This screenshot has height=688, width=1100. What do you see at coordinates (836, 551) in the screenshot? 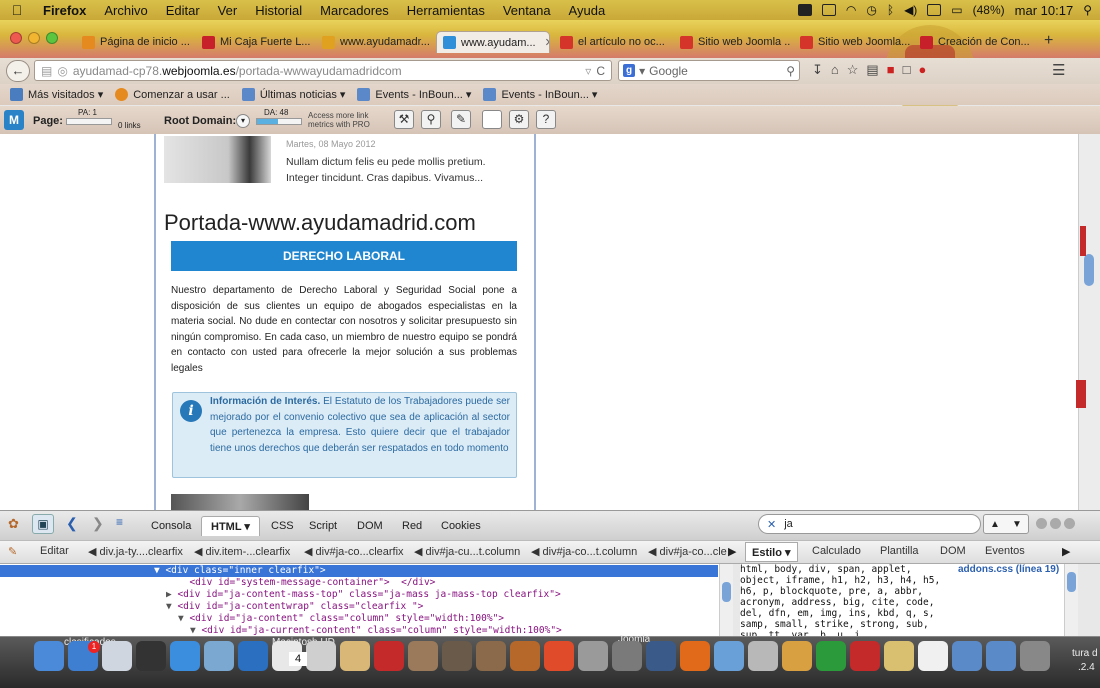
I see `tab-calculado: Calculado` at bounding box center [836, 551].